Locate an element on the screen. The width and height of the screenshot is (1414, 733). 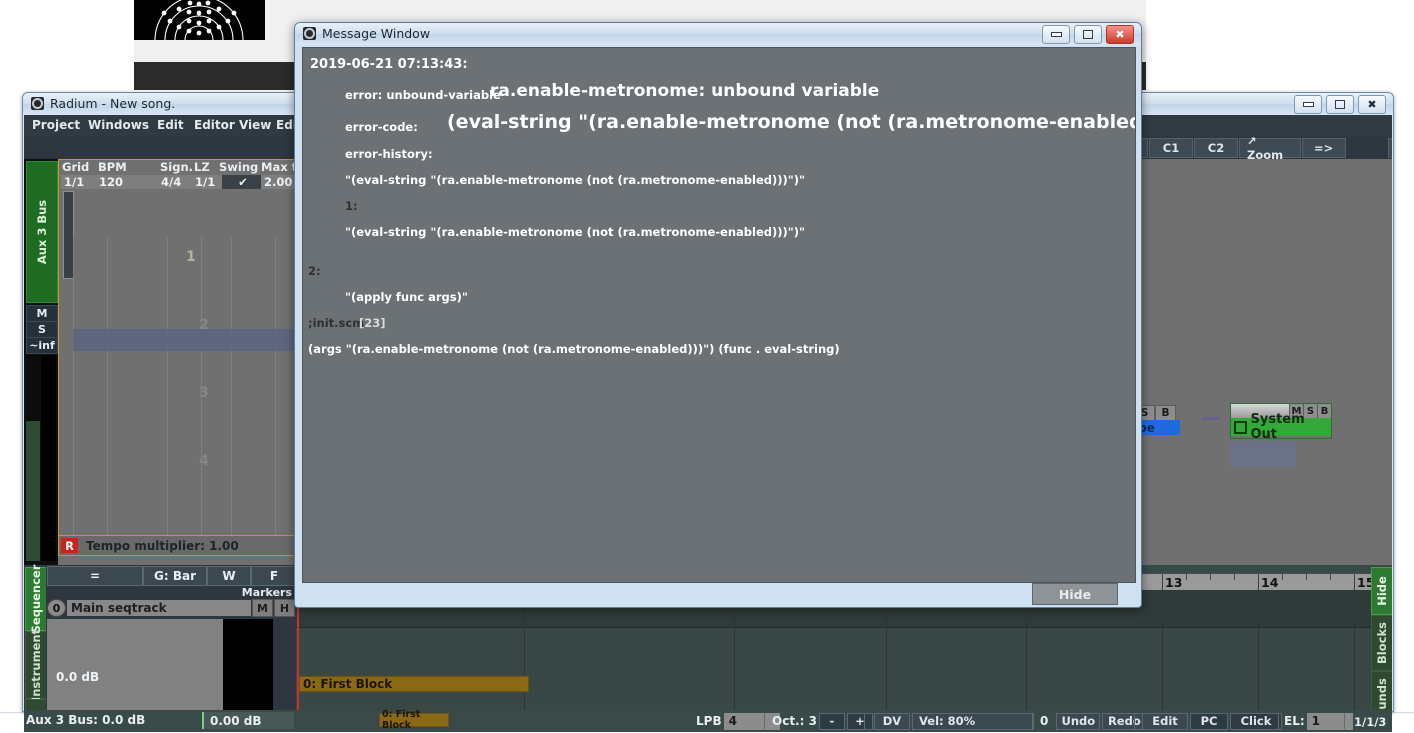
sidebar-tab-blocks: Blocks is located at coordinates (1381, 643).